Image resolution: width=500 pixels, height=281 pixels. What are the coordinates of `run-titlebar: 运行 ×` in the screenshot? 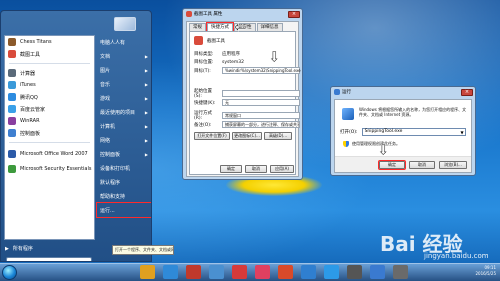 It's located at (403, 92).